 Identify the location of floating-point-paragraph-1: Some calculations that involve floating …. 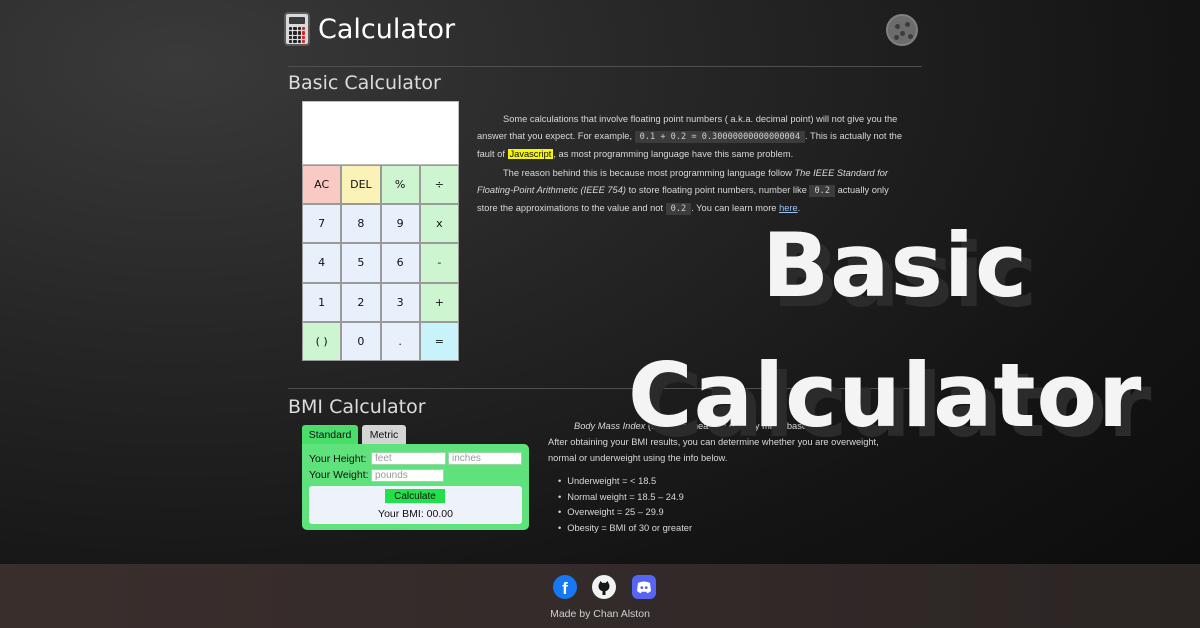
(689, 136).